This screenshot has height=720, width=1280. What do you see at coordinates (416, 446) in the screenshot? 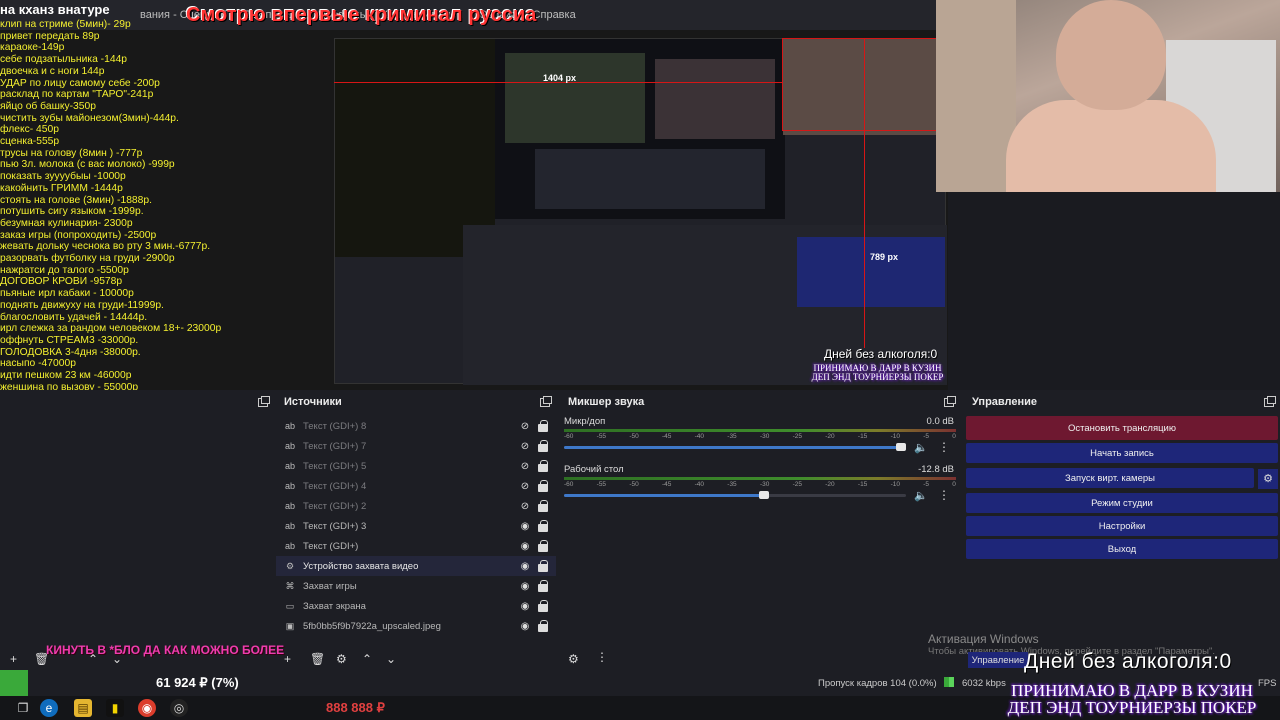
I see `source-item: ab Текст (GDI+) 7 ⊘` at bounding box center [416, 446].